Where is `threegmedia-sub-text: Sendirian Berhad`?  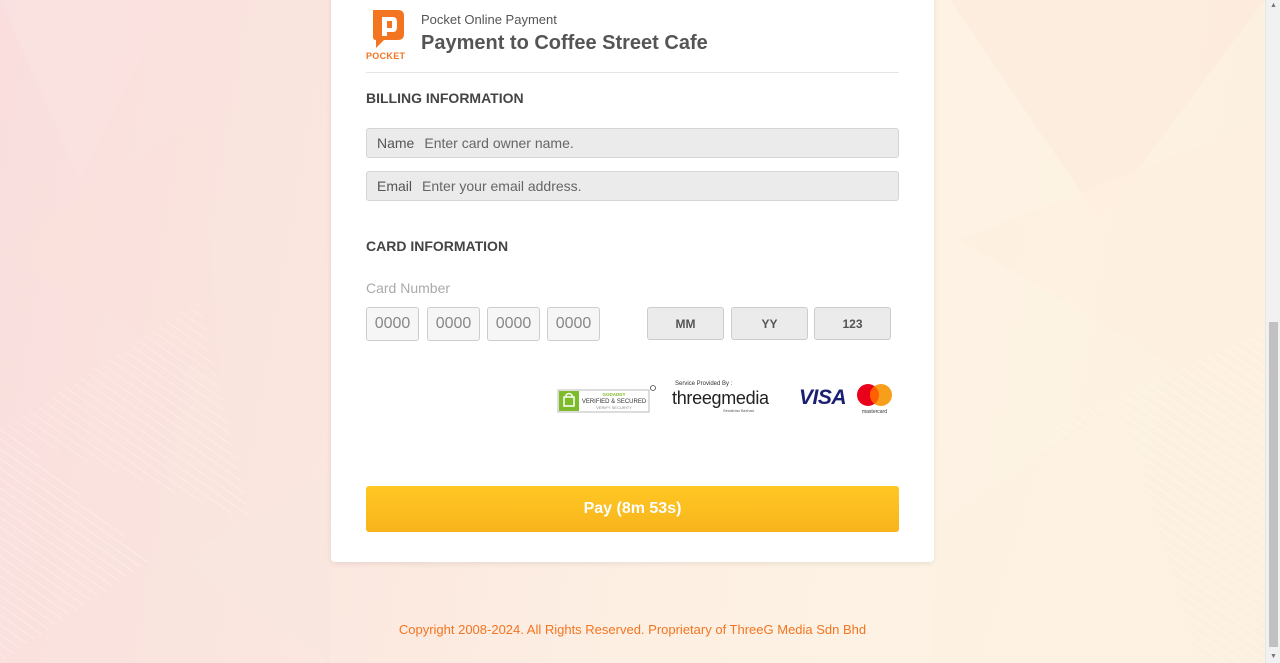
threegmedia-sub-text: Sendirian Berhad is located at coordinates (738, 410).